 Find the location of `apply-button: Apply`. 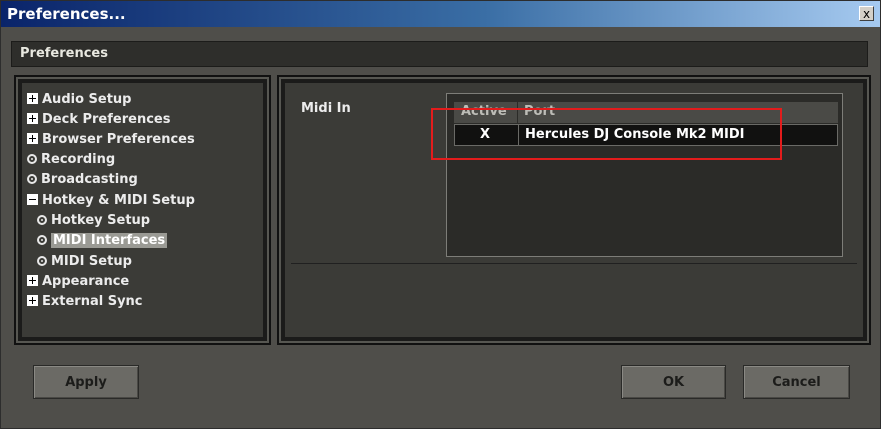

apply-button: Apply is located at coordinates (86, 382).